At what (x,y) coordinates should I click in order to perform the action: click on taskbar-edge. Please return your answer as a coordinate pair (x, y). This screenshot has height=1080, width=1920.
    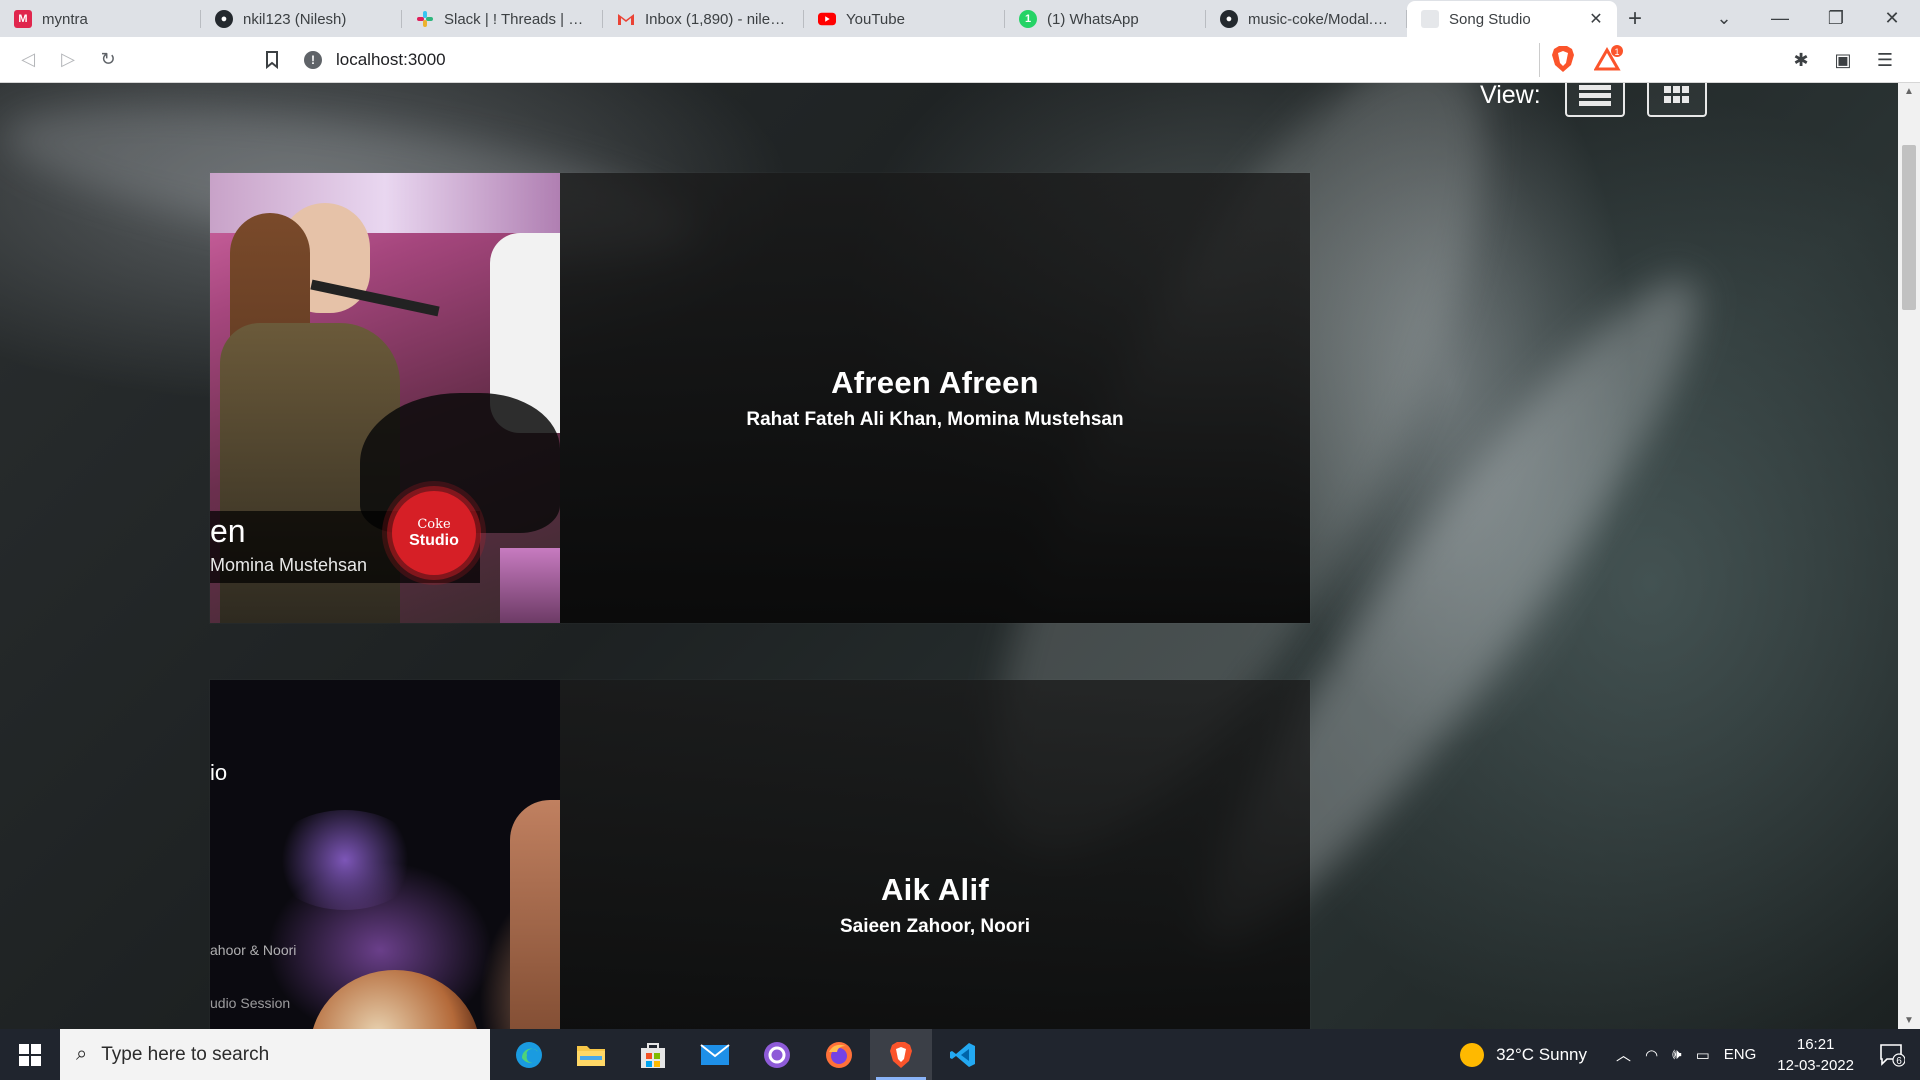
    Looking at the image, I should click on (529, 1054).